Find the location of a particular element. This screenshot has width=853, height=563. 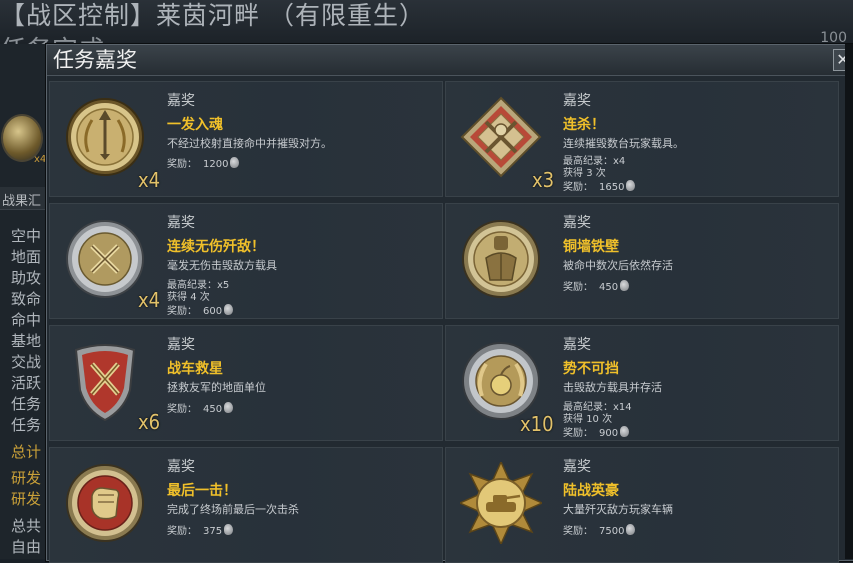

stat-row: 助攻 is located at coordinates (26, 278).